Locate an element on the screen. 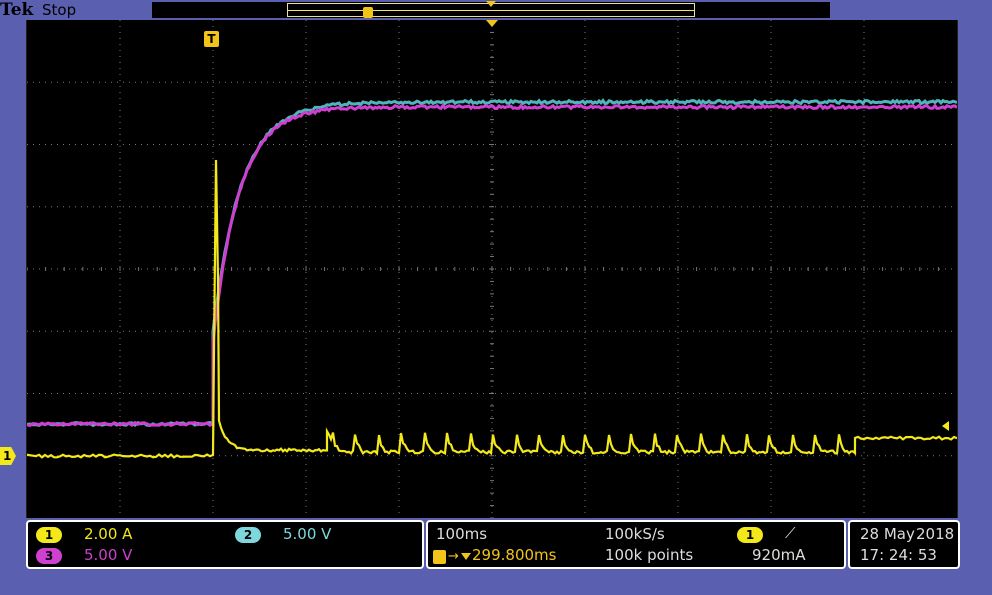 The width and height of the screenshot is (992, 595). trigger-delay-icon is located at coordinates (439, 557).